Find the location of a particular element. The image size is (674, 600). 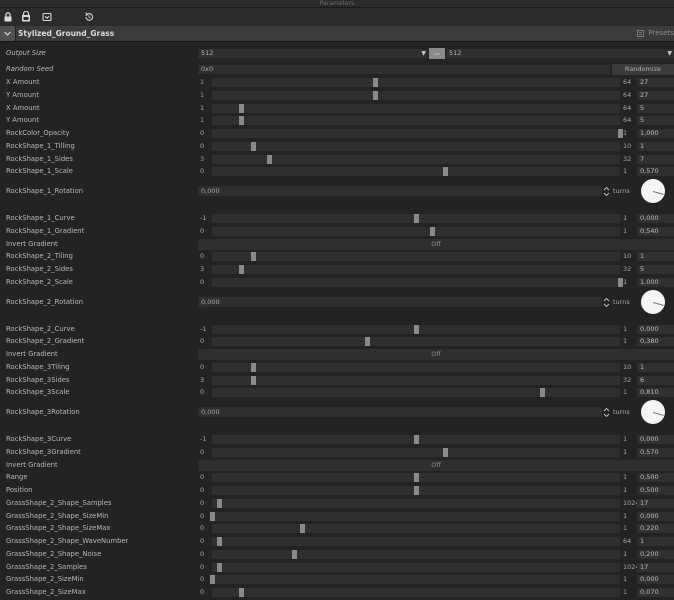

value-field: 0,540 is located at coordinates (655, 231).